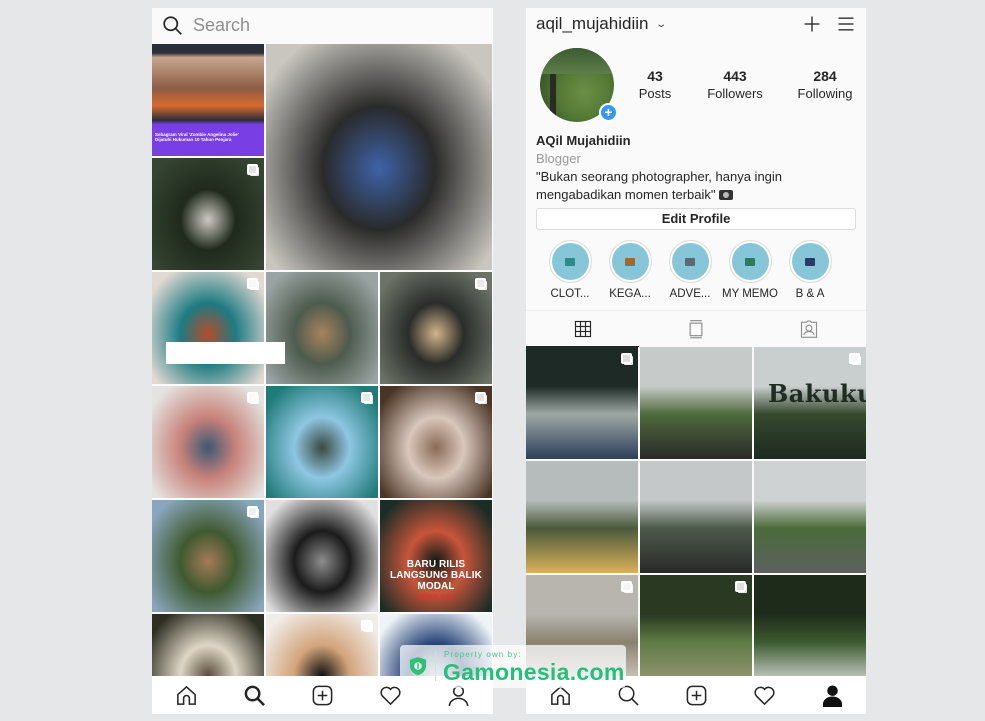 The width and height of the screenshot is (985, 721). What do you see at coordinates (322, 442) in the screenshot?
I see `tile-woman-blue-dress` at bounding box center [322, 442].